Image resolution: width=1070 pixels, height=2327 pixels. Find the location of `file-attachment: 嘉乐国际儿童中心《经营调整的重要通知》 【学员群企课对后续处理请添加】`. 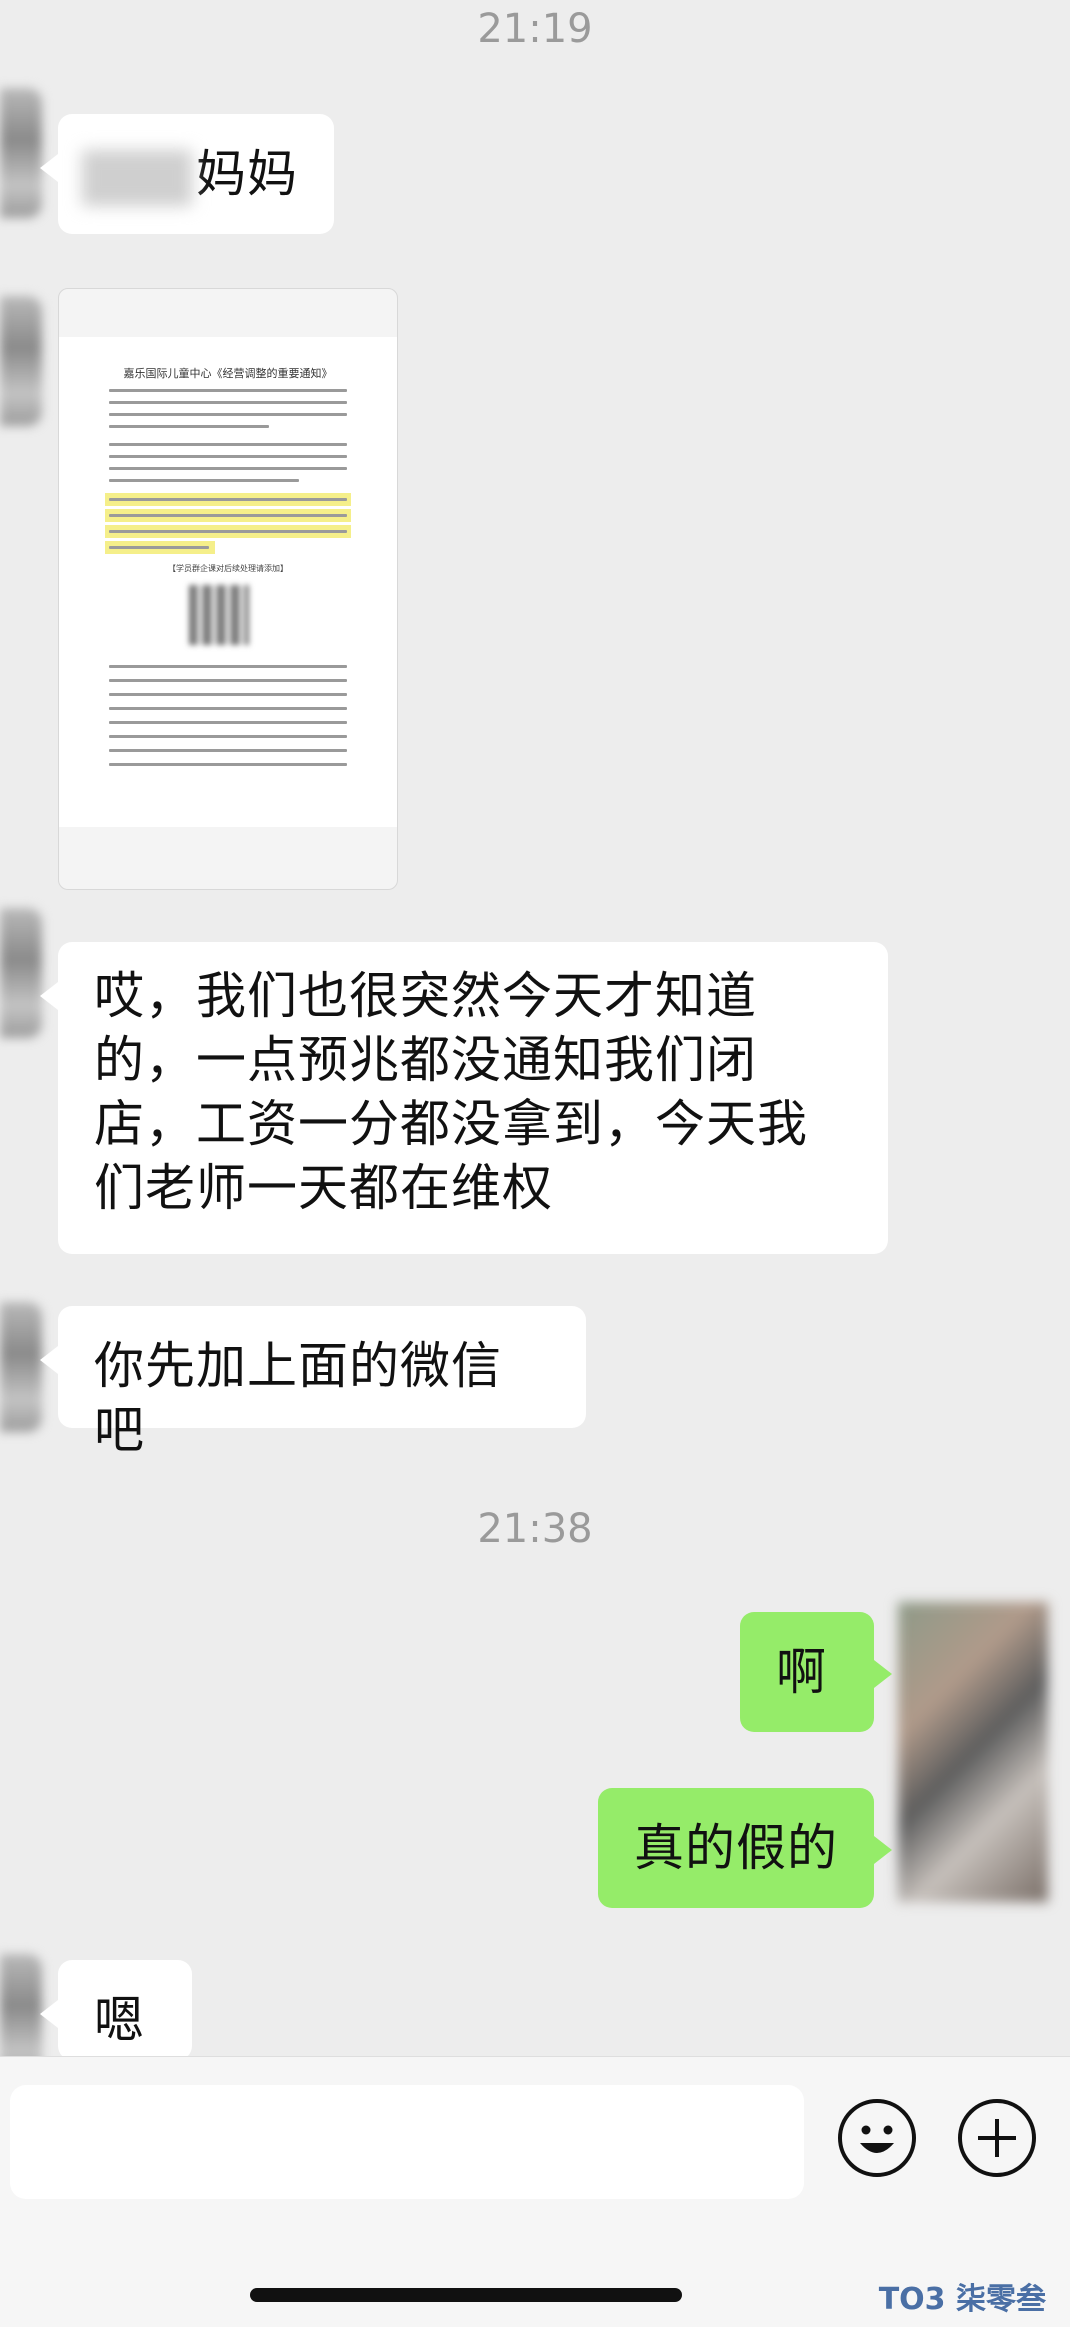

file-attachment: 嘉乐国际儿童中心《经营调整的重要通知》 【学员群企课对后续处理请添加】 is located at coordinates (228, 589).